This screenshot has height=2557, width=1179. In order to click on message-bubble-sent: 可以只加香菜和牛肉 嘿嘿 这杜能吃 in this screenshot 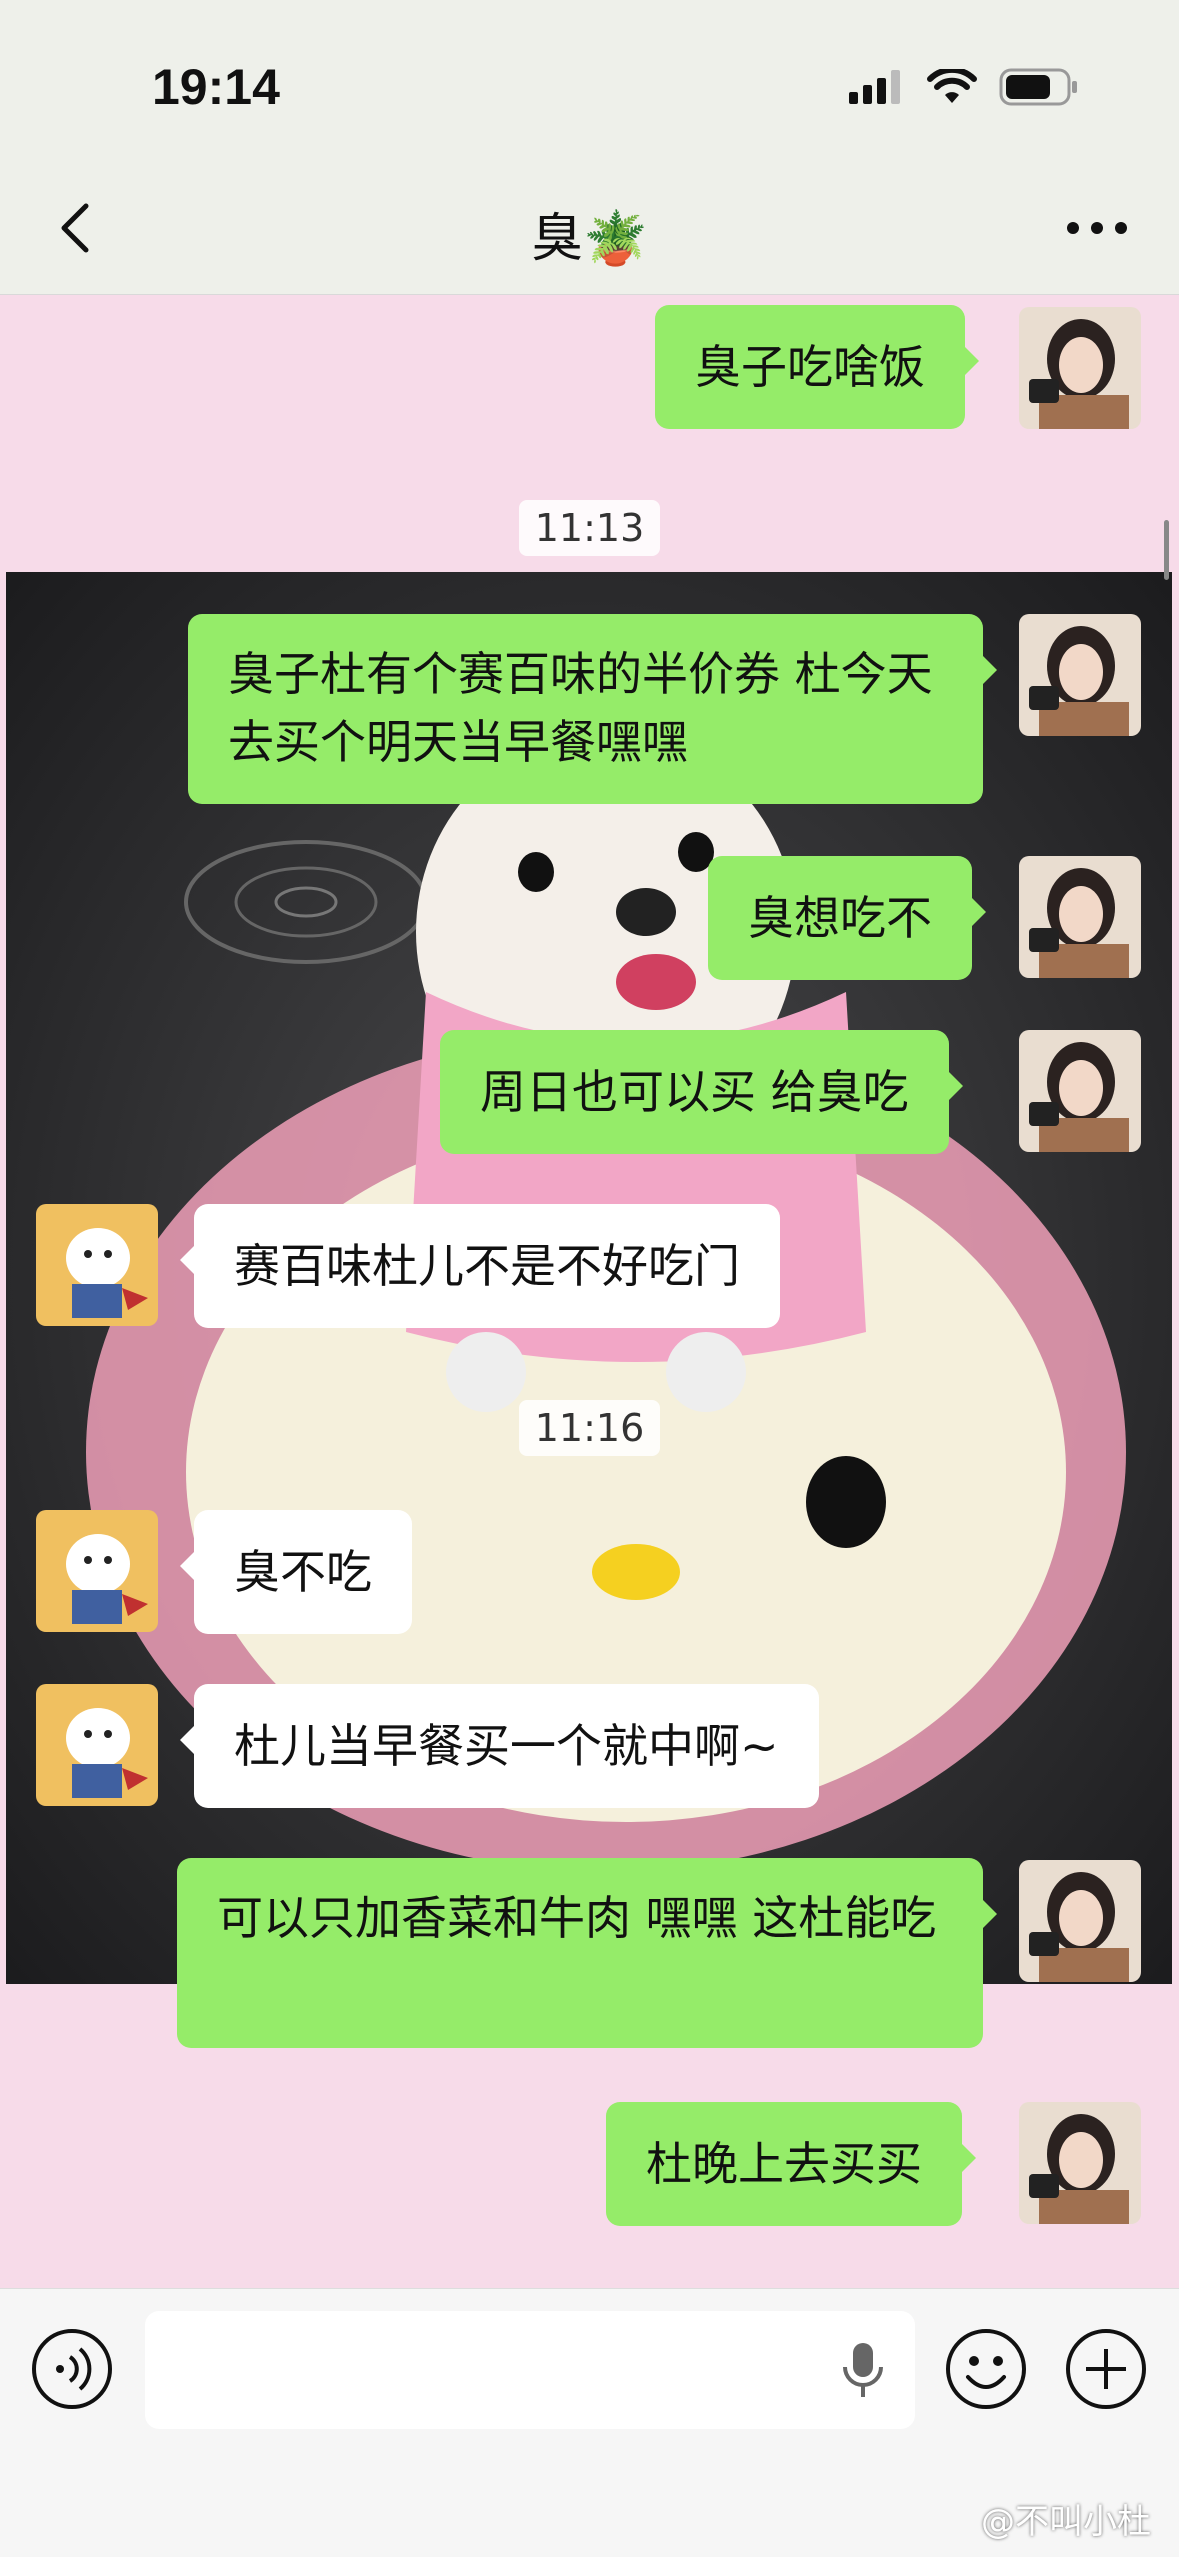, I will do `click(587, 1953)`.